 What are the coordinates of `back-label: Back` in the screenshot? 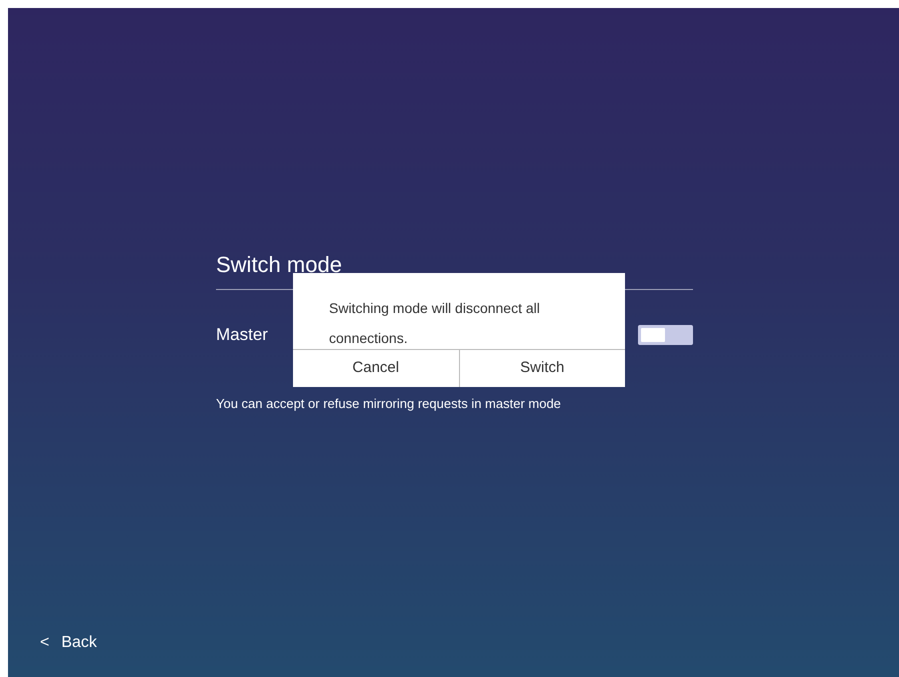 It's located at (79, 643).